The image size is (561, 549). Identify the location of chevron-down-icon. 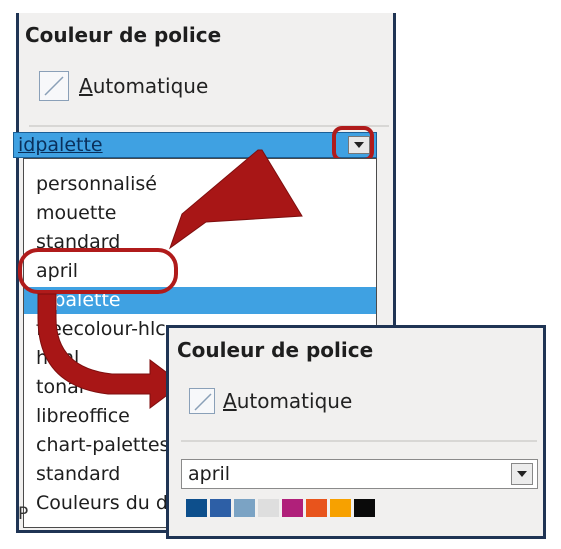
(522, 474).